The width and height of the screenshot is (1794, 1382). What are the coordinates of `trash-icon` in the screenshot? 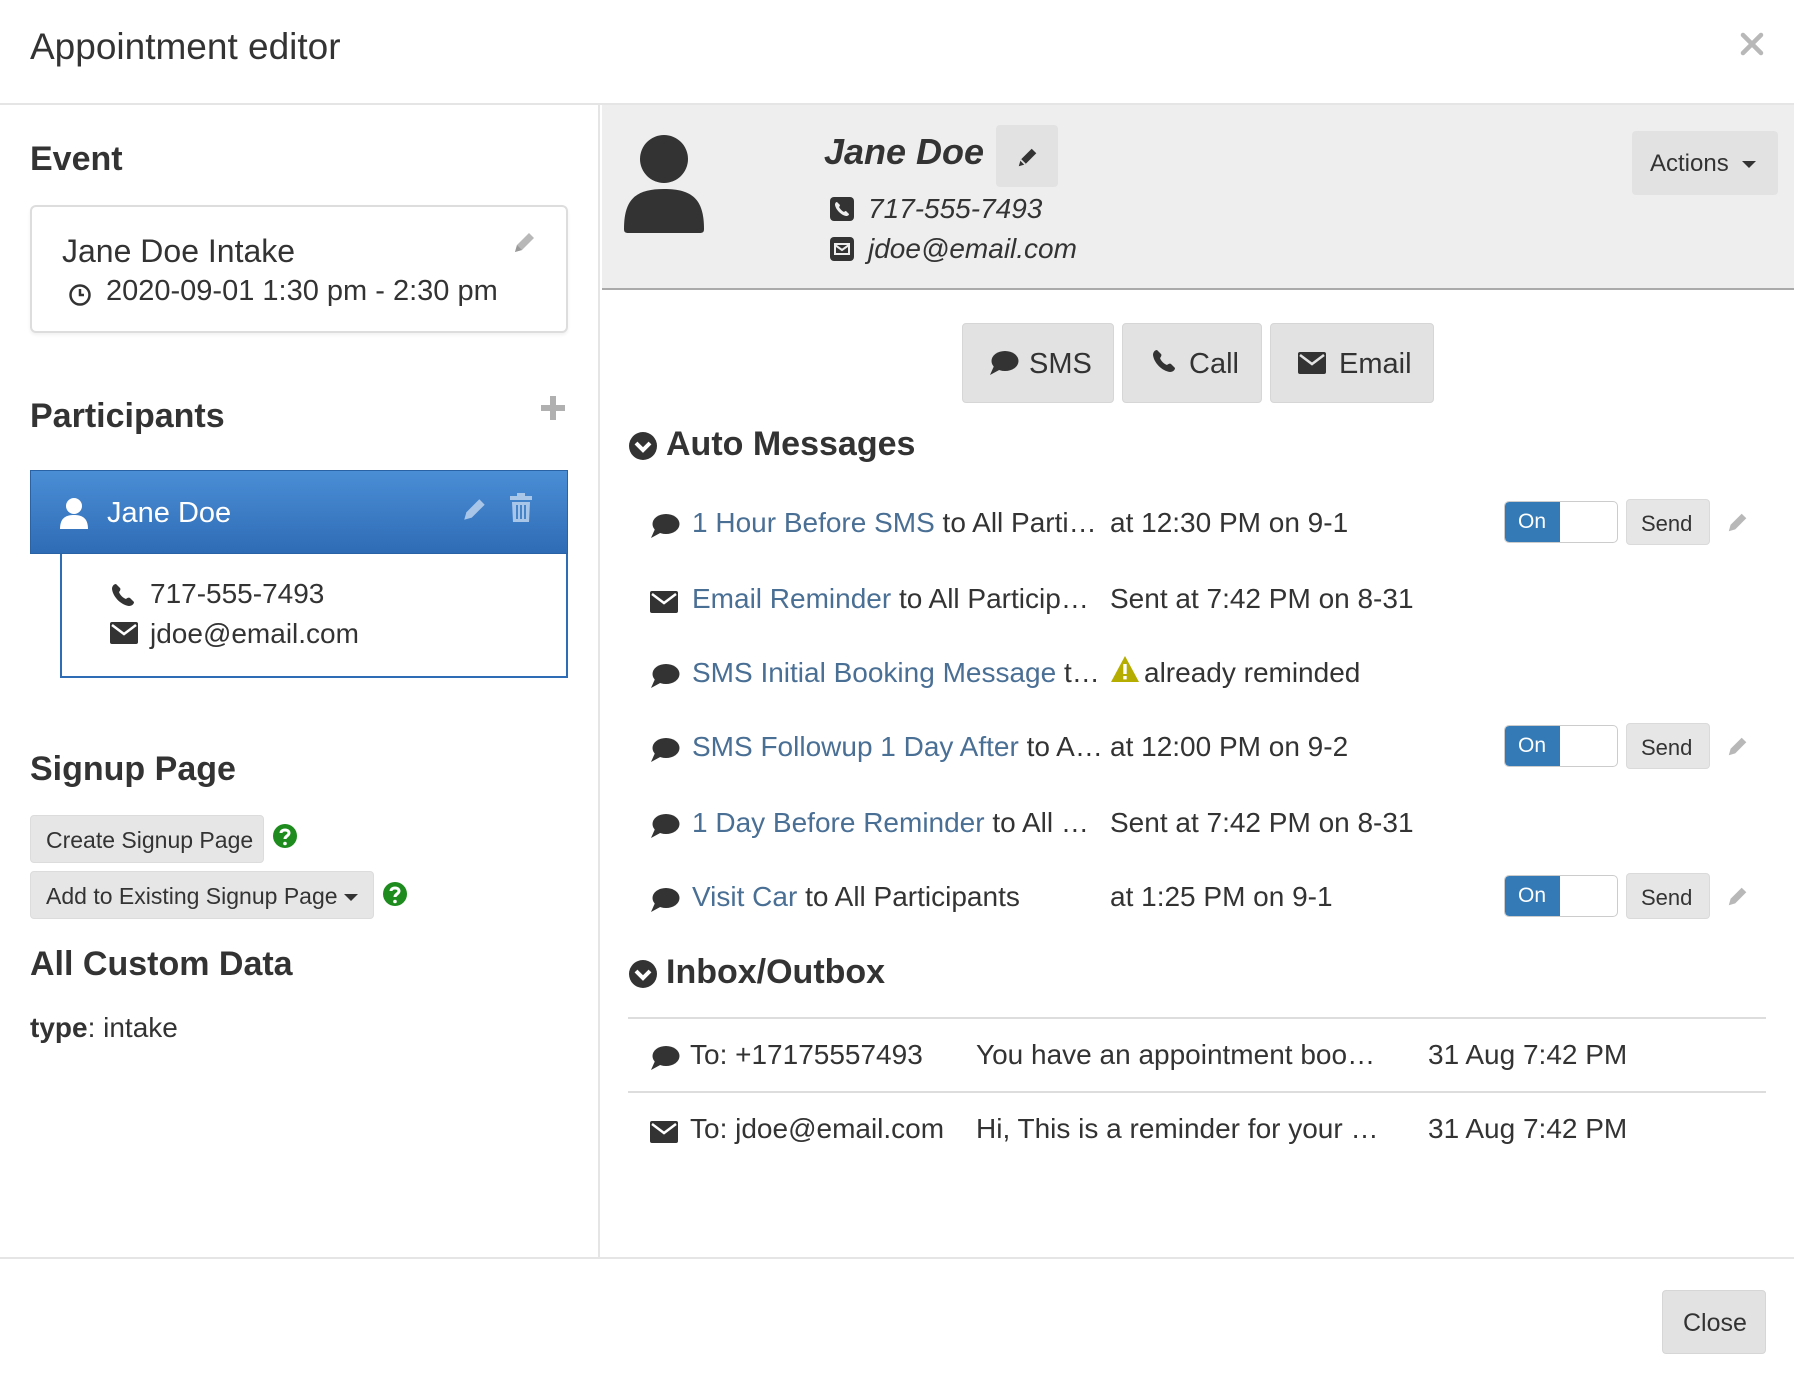 It's located at (521, 508).